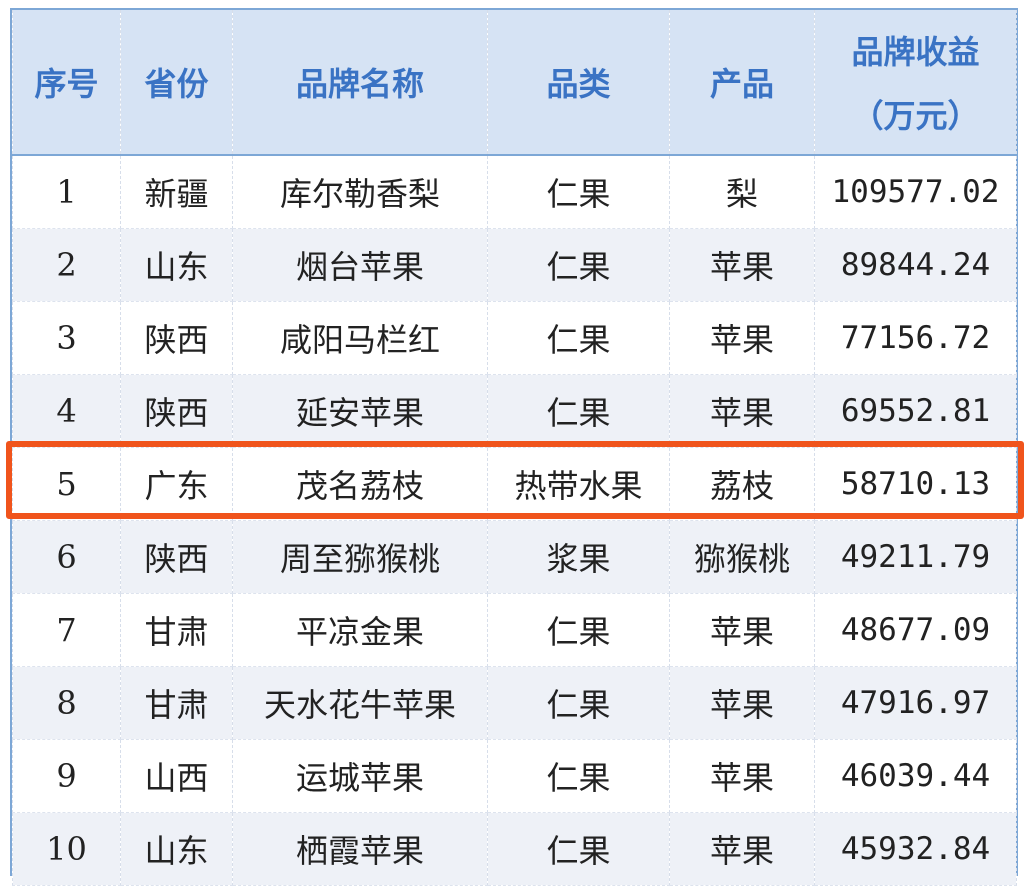 This screenshot has width=1031, height=886. Describe the element at coordinates (915, 484) in the screenshot. I see `cell-revenue: 58710.13` at that location.